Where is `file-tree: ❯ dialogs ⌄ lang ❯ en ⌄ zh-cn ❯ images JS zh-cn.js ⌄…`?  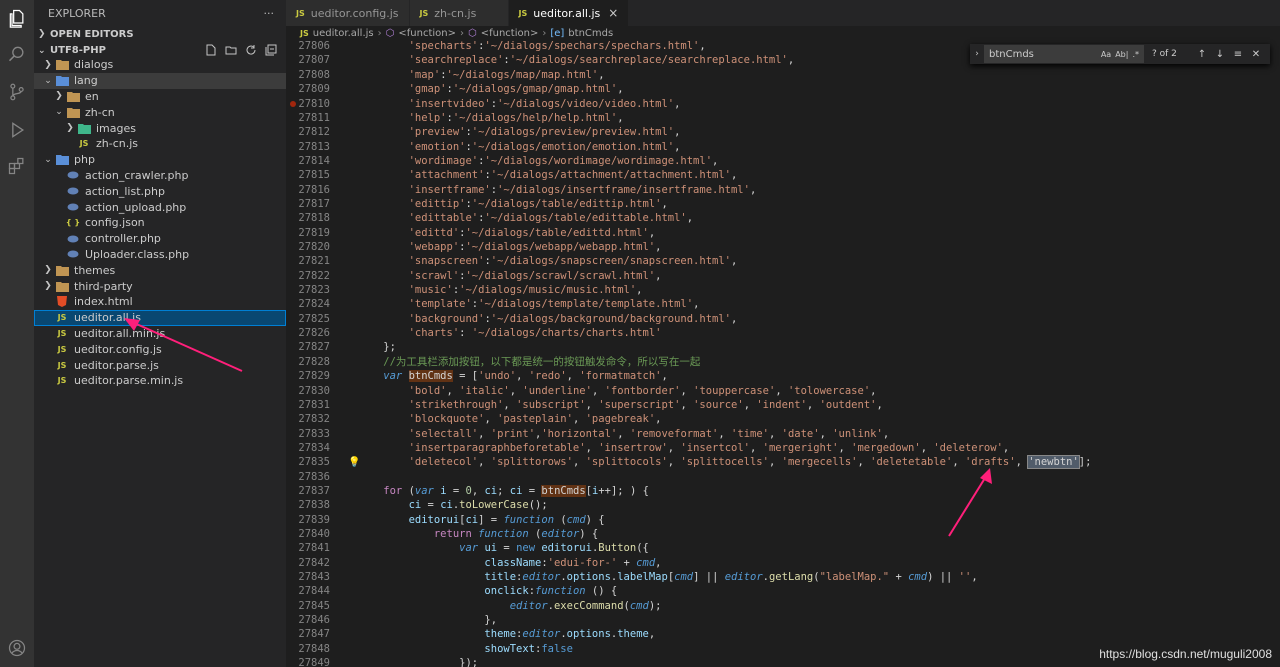
file-tree: ❯ dialogs ⌄ lang ❯ en ⌄ zh-cn ❯ images JS zh-cn.js ⌄… is located at coordinates (160, 223).